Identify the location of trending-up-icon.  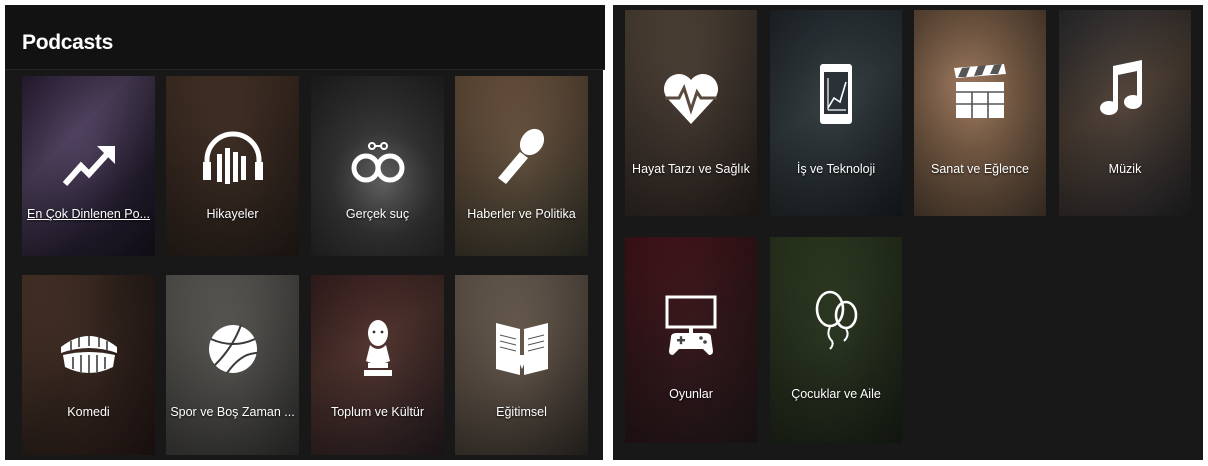
(88, 166).